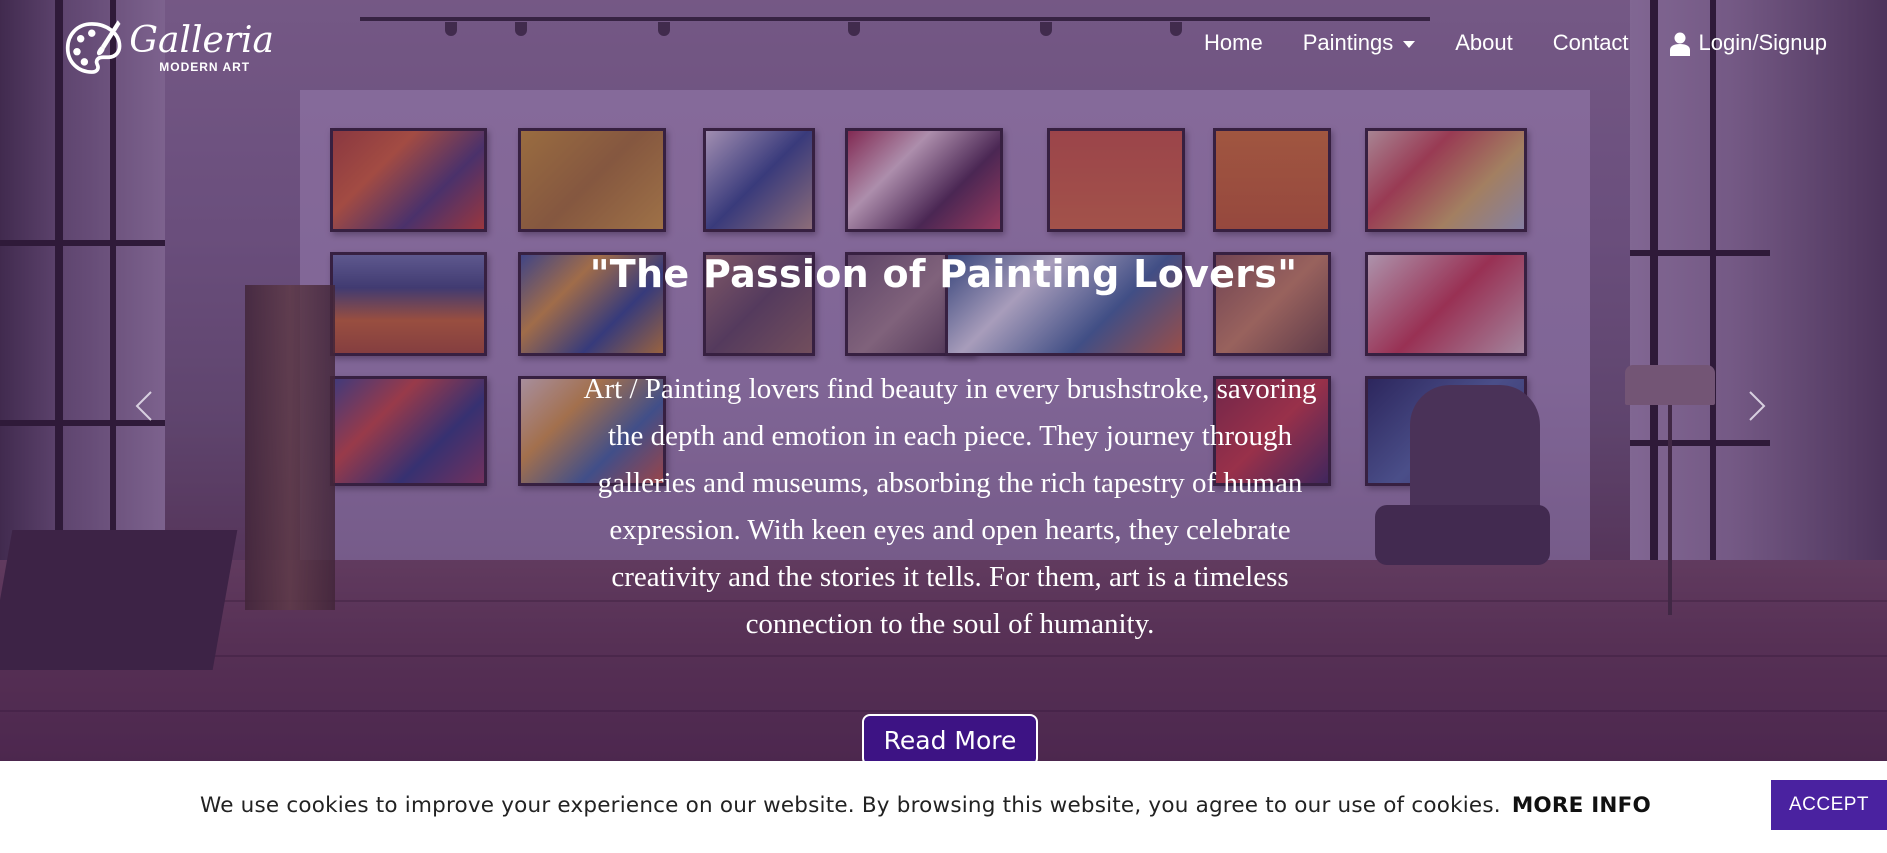 The image size is (1887, 853). What do you see at coordinates (1484, 43) in the screenshot?
I see `nav-about: About` at bounding box center [1484, 43].